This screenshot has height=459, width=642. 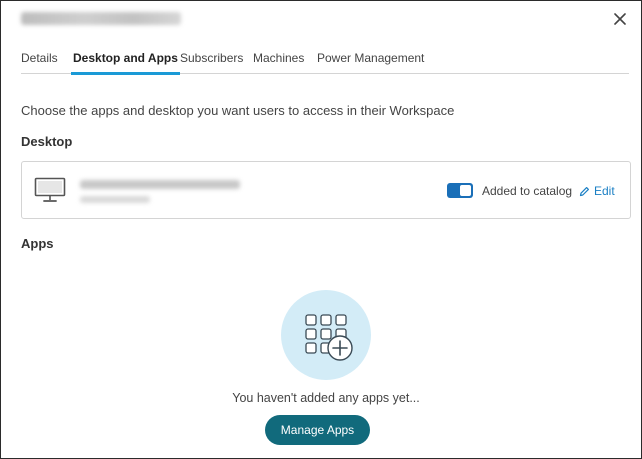 What do you see at coordinates (370, 59) in the screenshot?
I see `tab-power-management: Power Management` at bounding box center [370, 59].